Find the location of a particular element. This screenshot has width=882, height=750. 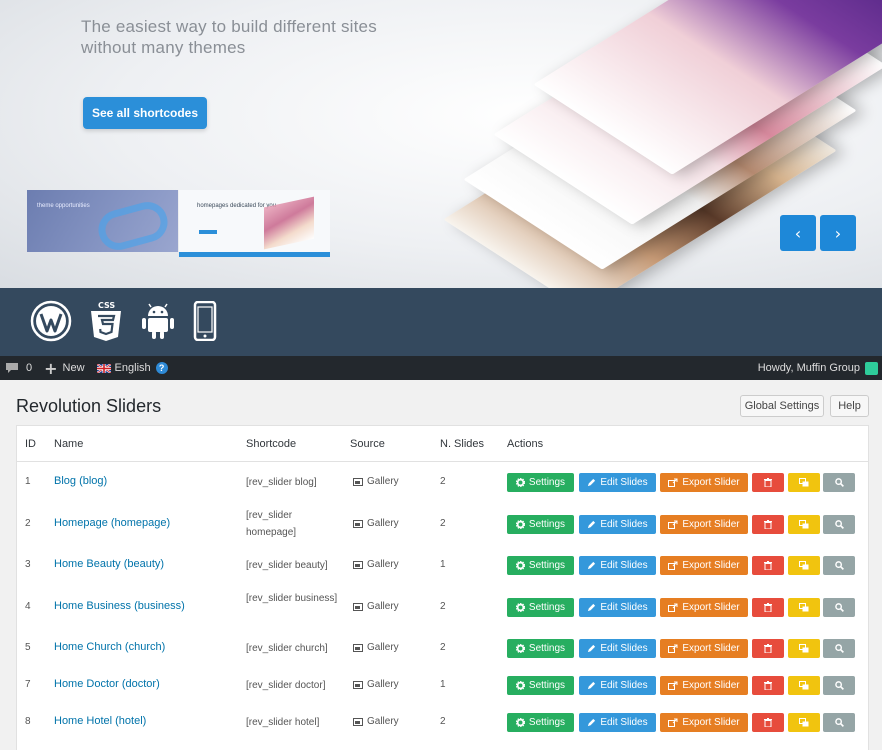

slider-name-link: Blog (blog) is located at coordinates (80, 481).